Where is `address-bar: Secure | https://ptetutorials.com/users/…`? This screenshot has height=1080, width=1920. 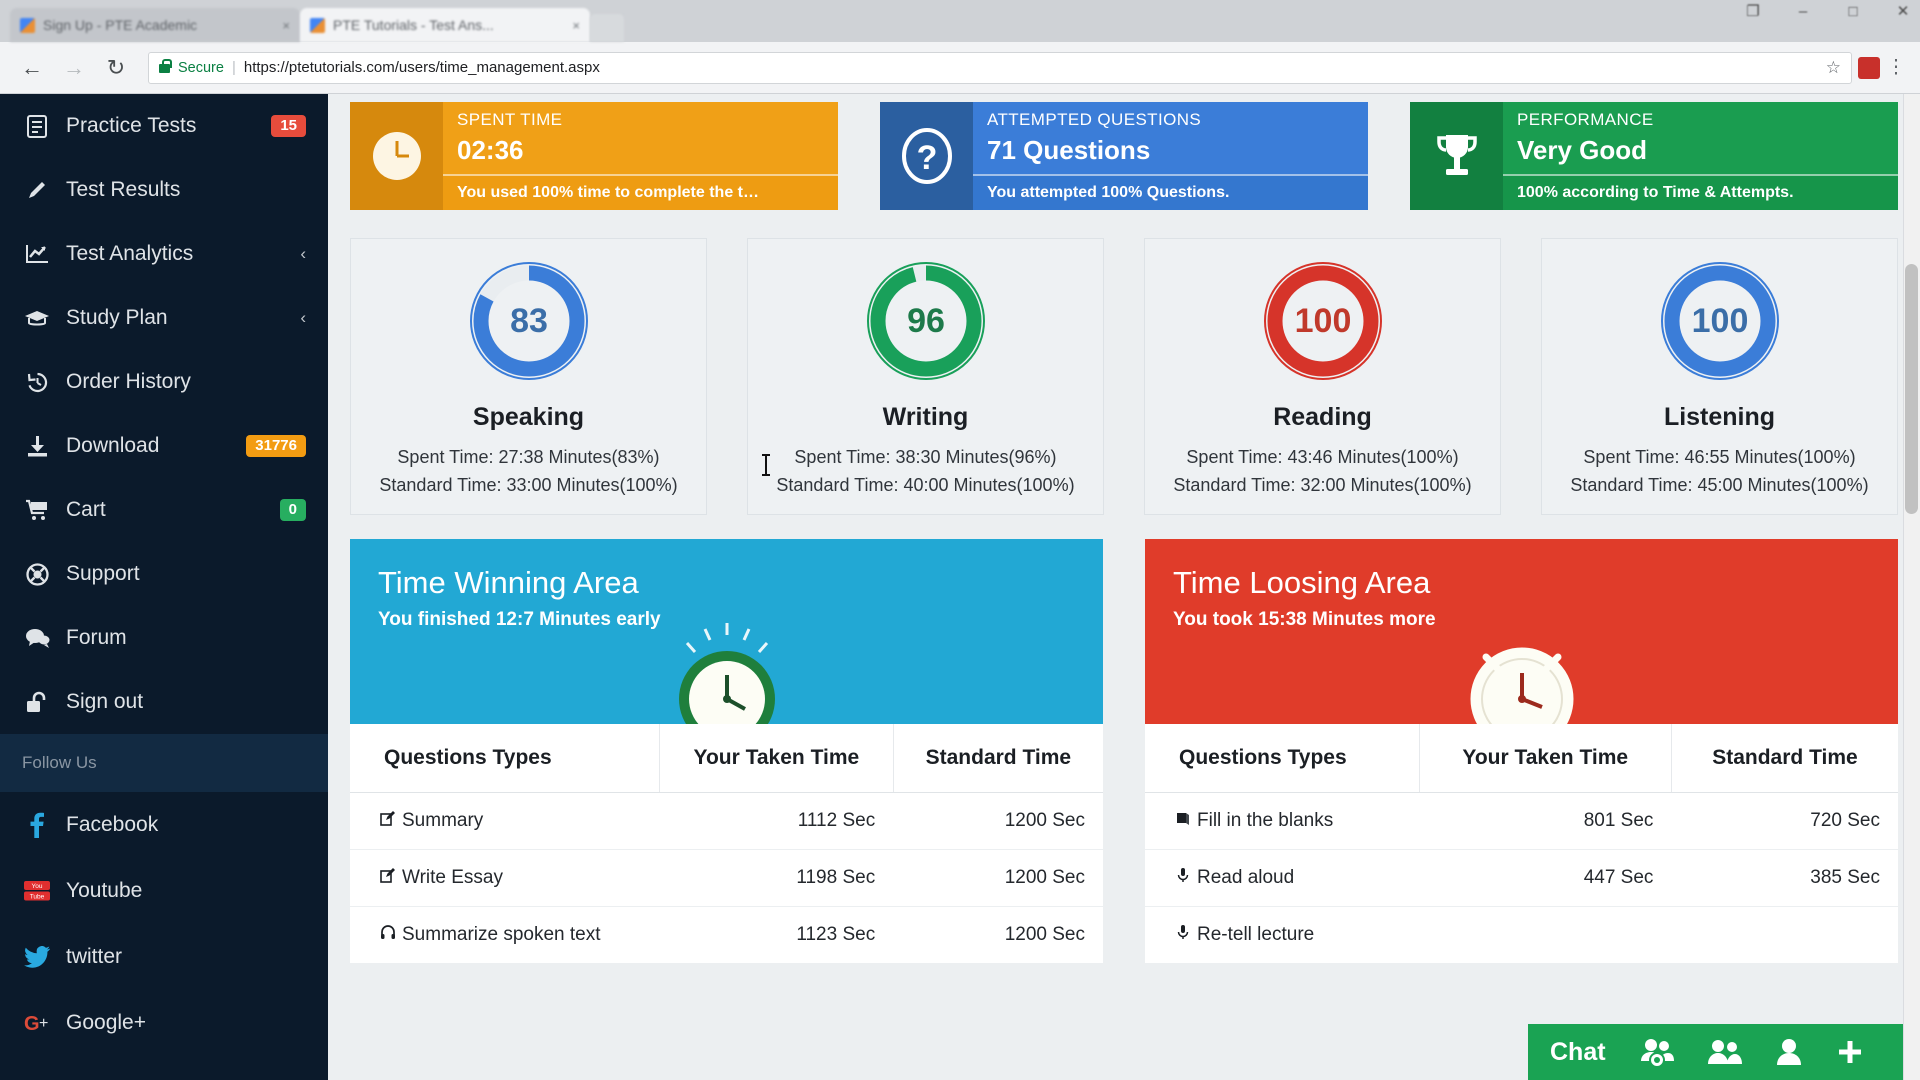
address-bar: Secure | https://ptetutorials.com/users/… is located at coordinates (1000, 67).